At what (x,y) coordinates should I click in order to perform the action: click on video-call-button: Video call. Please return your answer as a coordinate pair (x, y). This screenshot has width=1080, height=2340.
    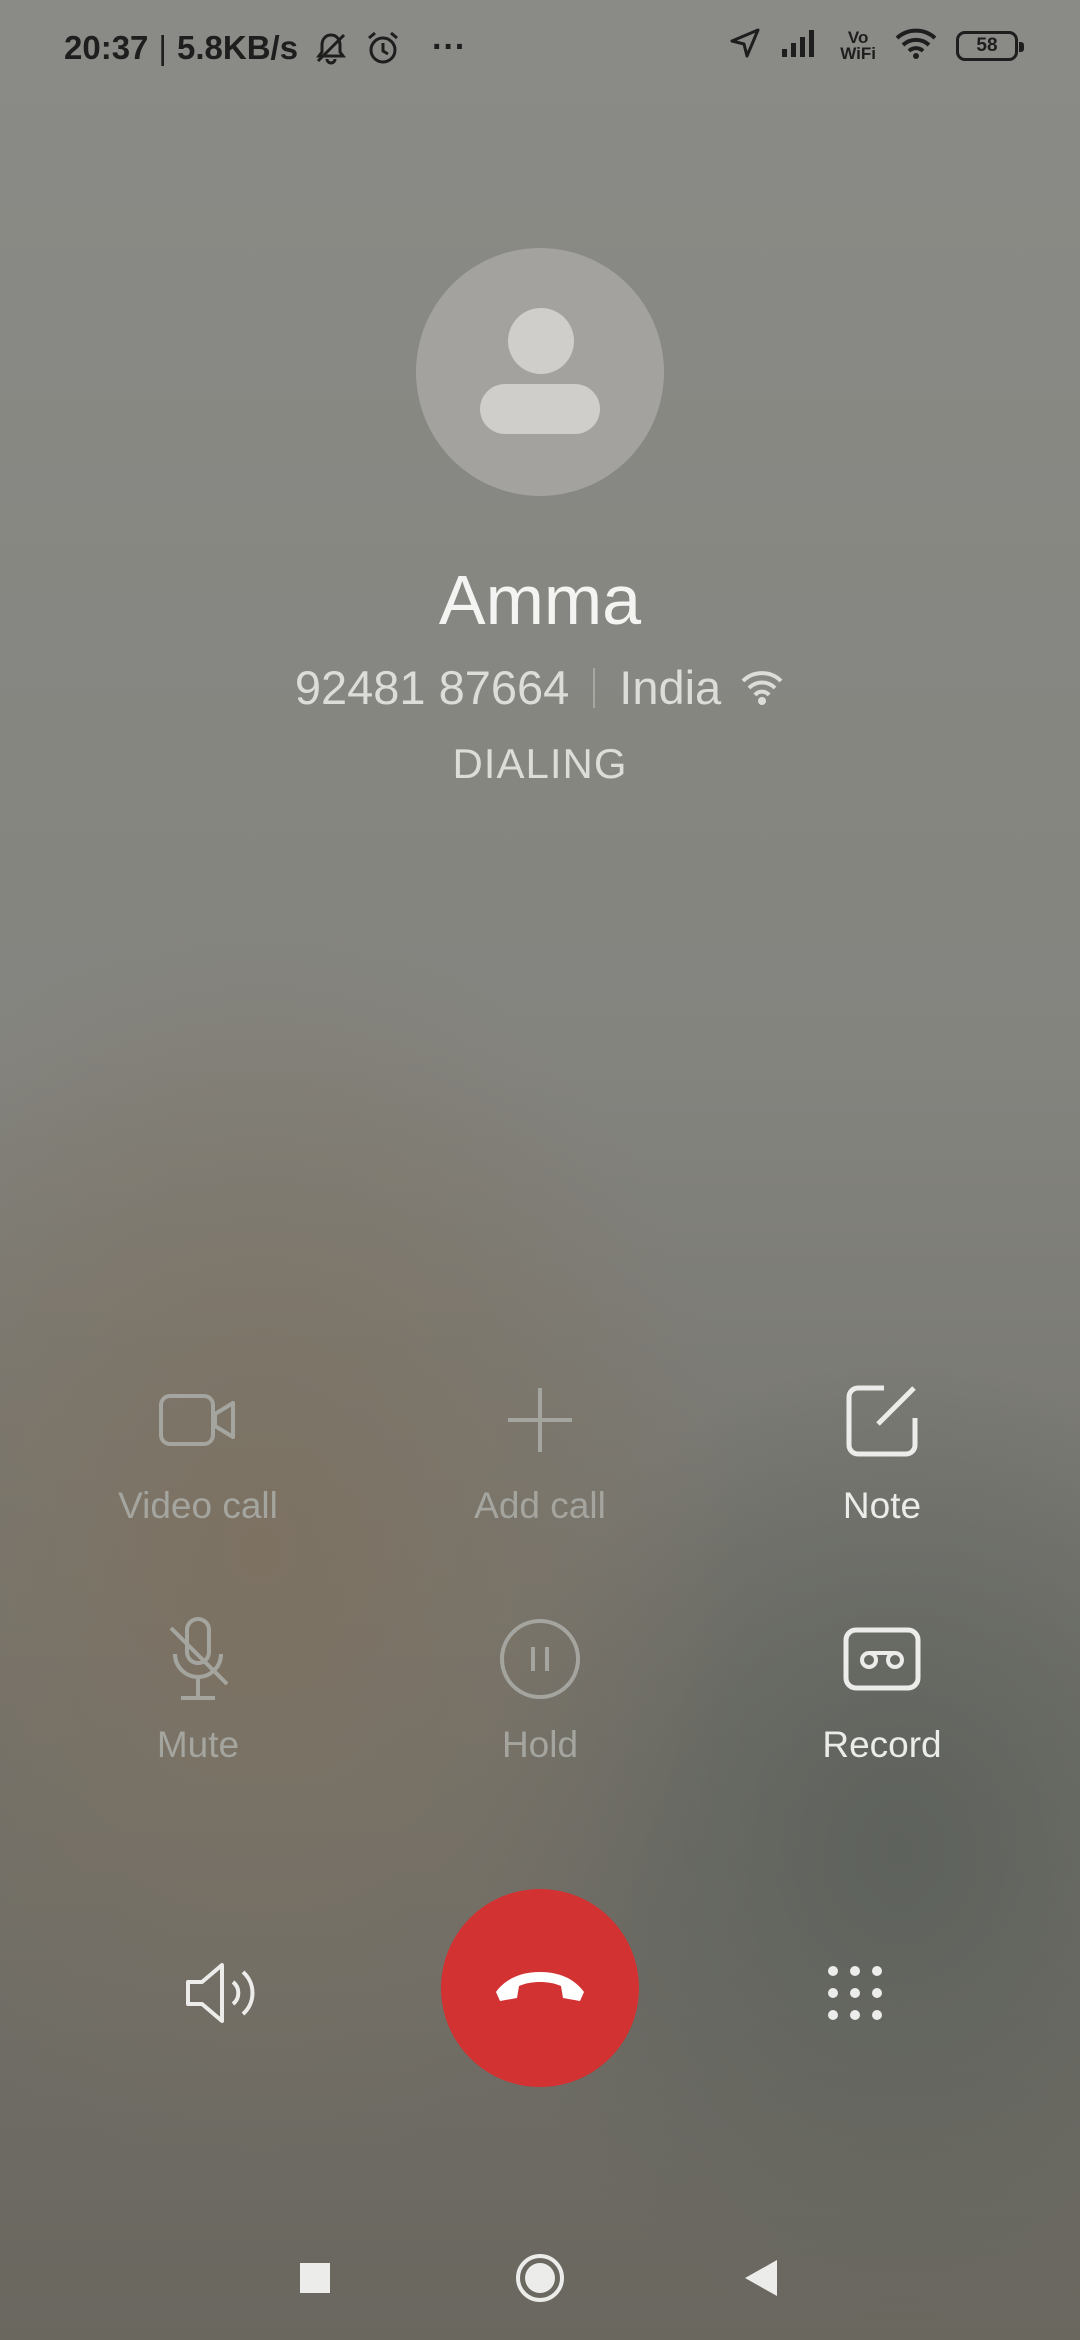
    Looking at the image, I should click on (198, 1451).